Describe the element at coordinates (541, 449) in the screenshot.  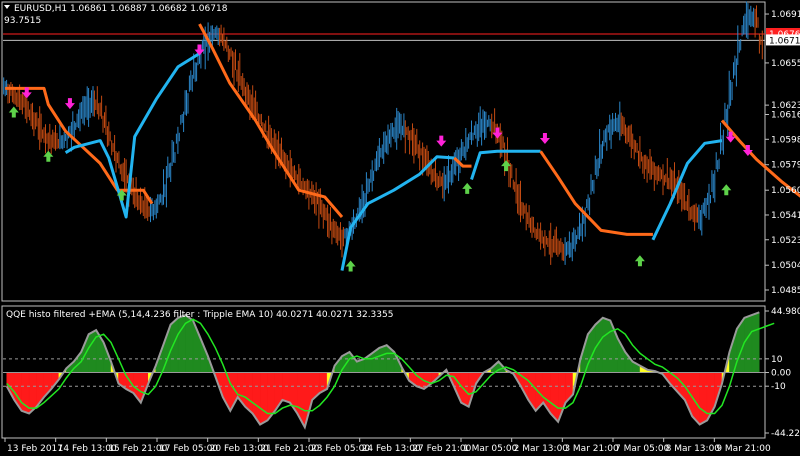
I see `time-tick-label: 2 Mar 13:00` at that location.